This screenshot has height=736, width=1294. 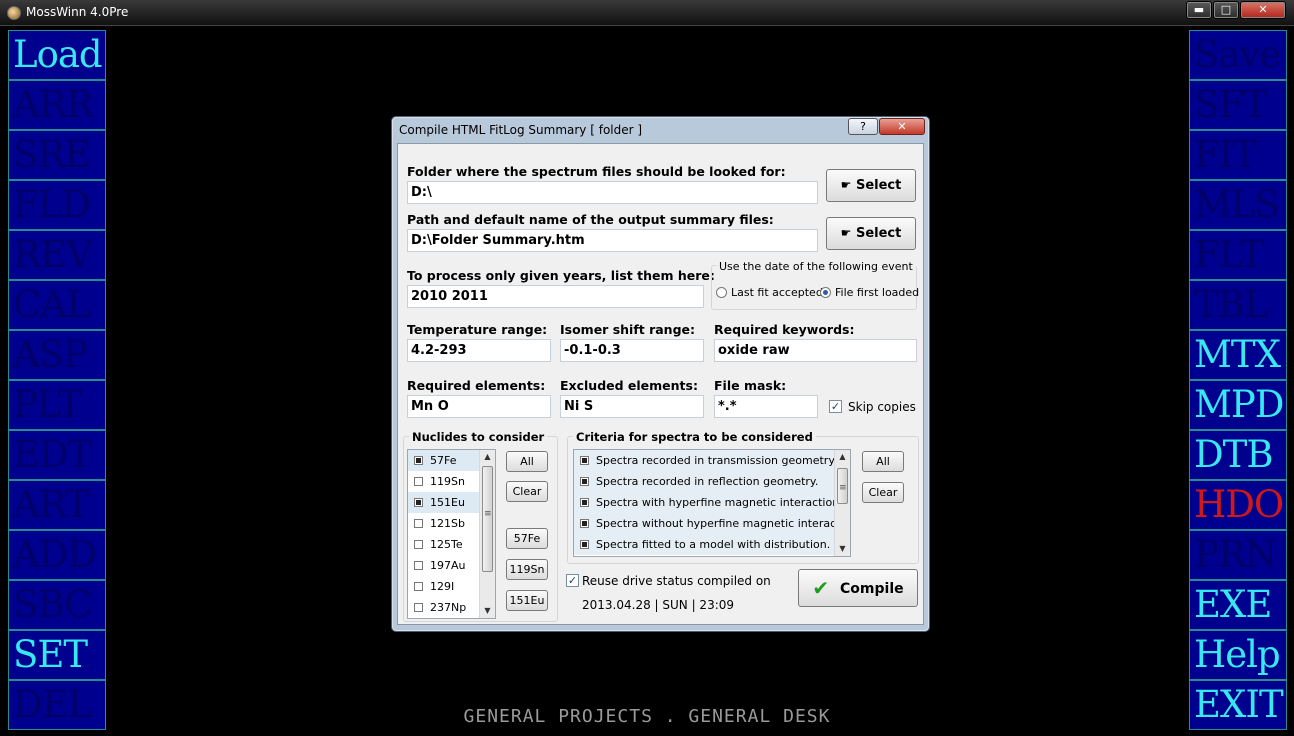 I want to click on menu-tbl-button: TBL, so click(x=1238, y=305).